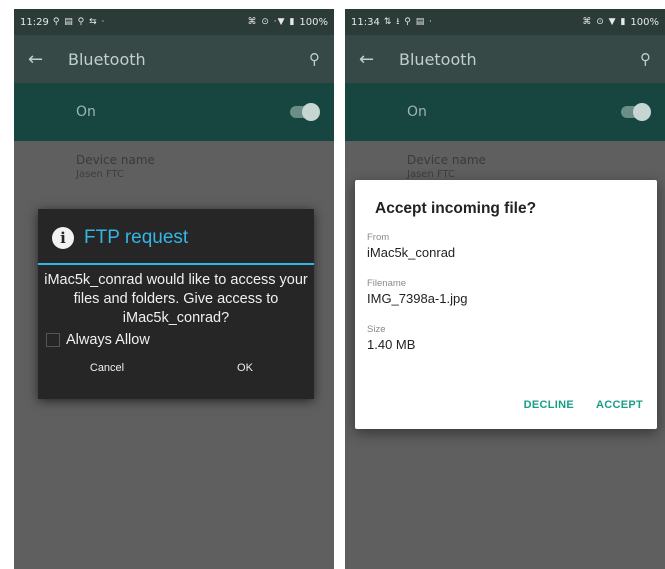 This screenshot has height=569, width=665. Describe the element at coordinates (376, 329) in the screenshot. I see `size-label: Size` at that location.